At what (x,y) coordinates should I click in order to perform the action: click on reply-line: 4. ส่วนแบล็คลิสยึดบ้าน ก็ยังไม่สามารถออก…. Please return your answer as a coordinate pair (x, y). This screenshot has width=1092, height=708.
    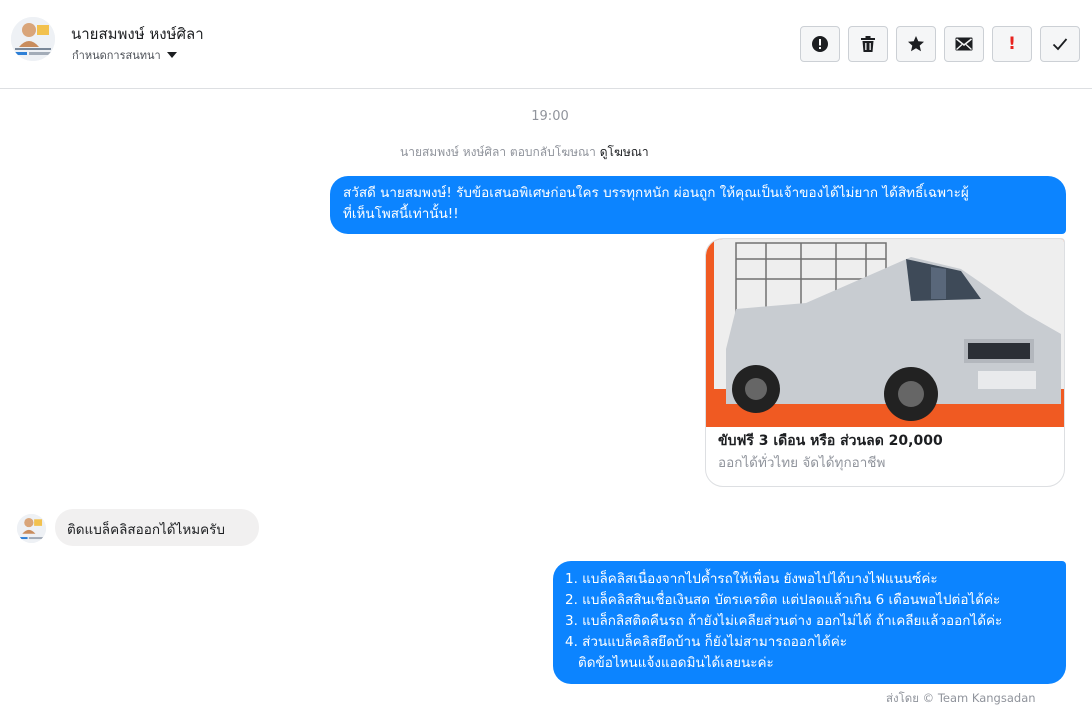
    Looking at the image, I should click on (706, 642).